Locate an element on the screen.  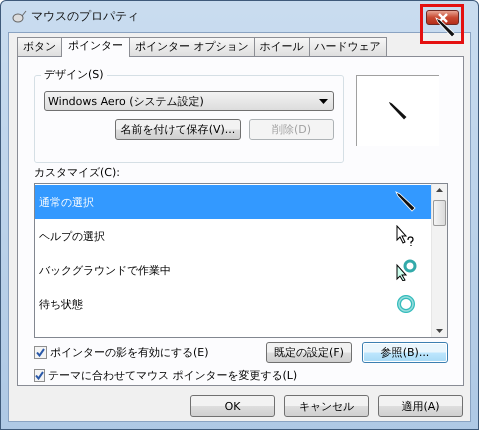
window-title: マウスのプロパティ is located at coordinates (85, 16).